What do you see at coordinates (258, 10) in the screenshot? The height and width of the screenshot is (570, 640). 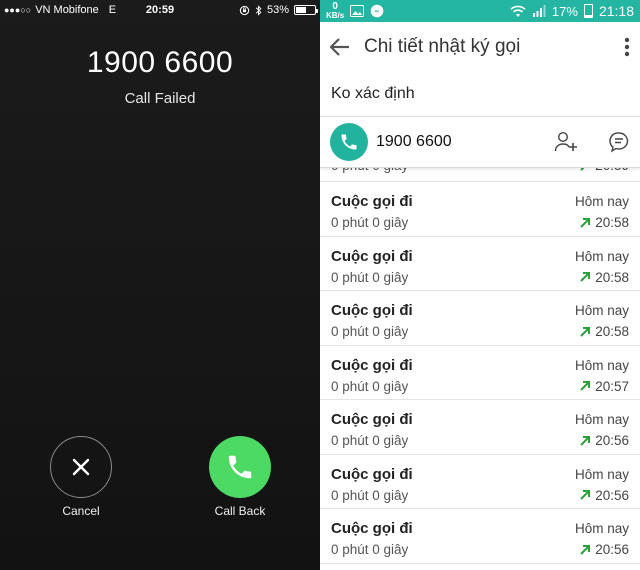 I see `bluetooth-icon` at bounding box center [258, 10].